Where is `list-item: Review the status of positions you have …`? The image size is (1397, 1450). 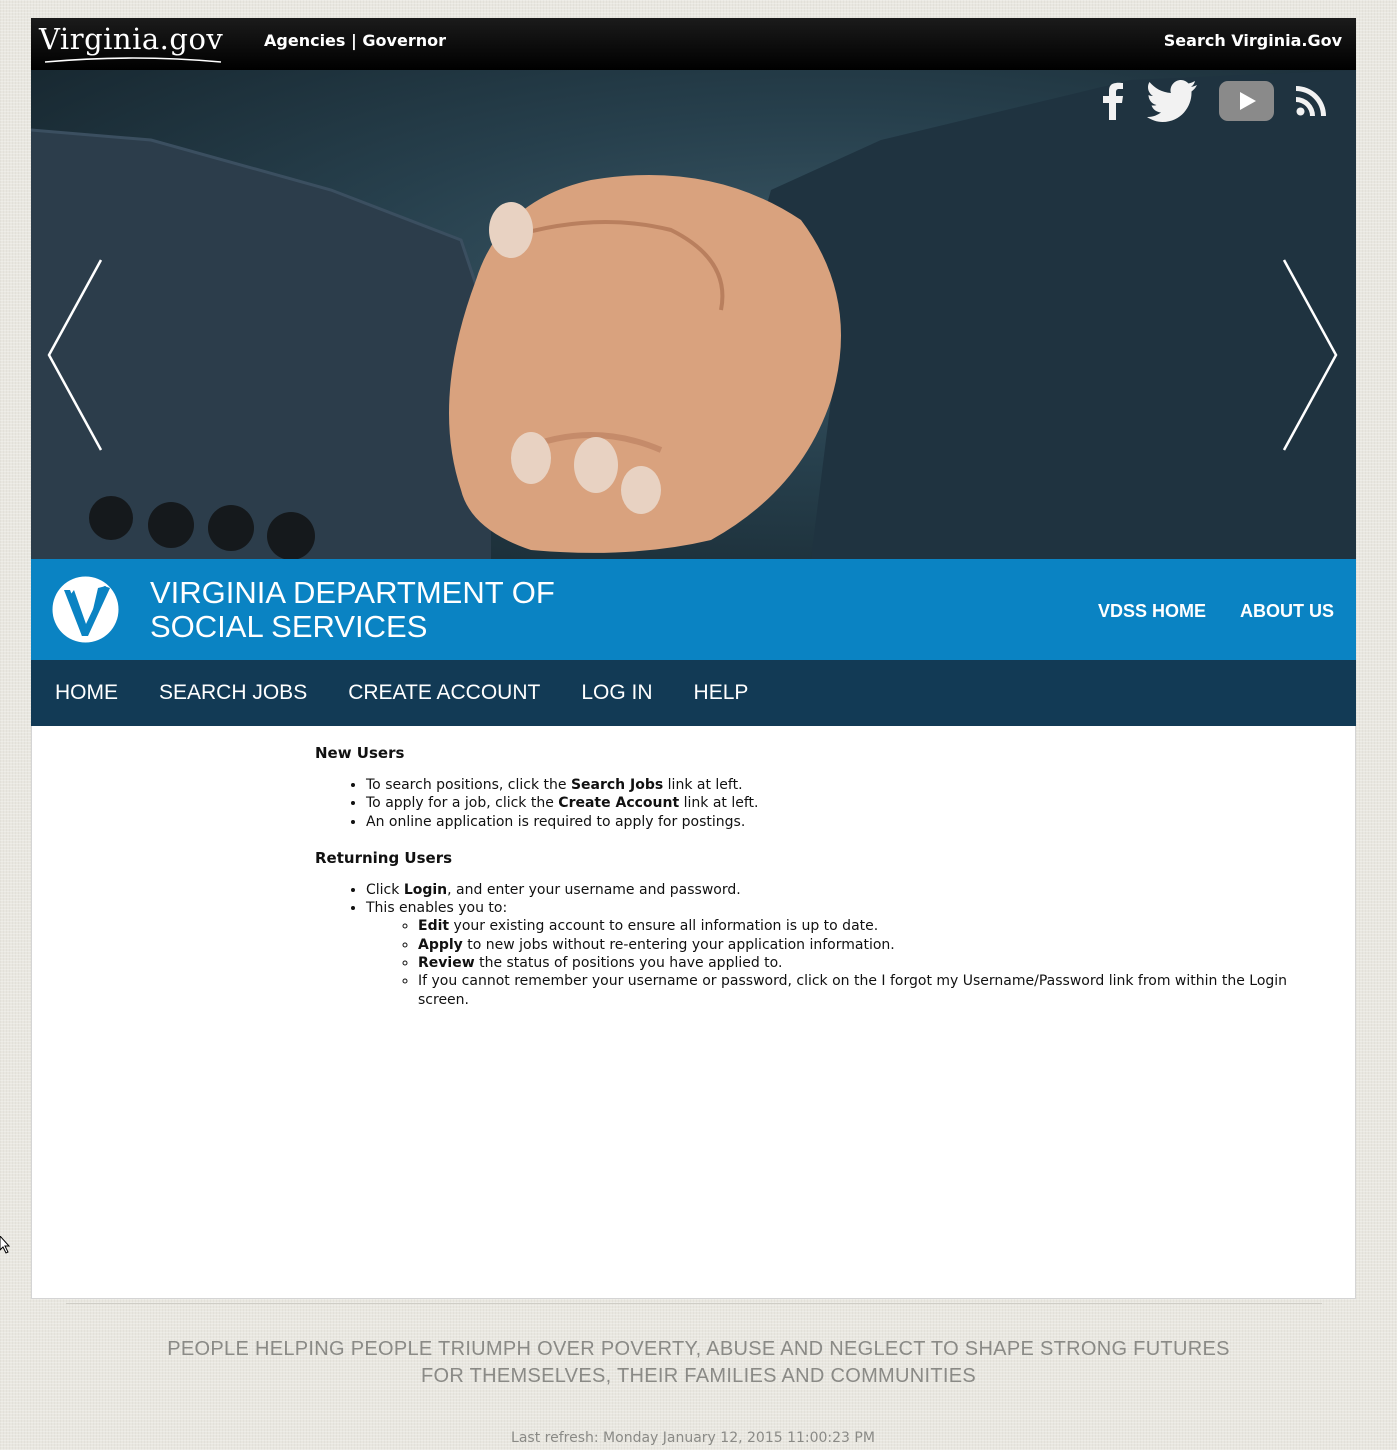
list-item: Review the status of positions you have … is located at coordinates (866, 963).